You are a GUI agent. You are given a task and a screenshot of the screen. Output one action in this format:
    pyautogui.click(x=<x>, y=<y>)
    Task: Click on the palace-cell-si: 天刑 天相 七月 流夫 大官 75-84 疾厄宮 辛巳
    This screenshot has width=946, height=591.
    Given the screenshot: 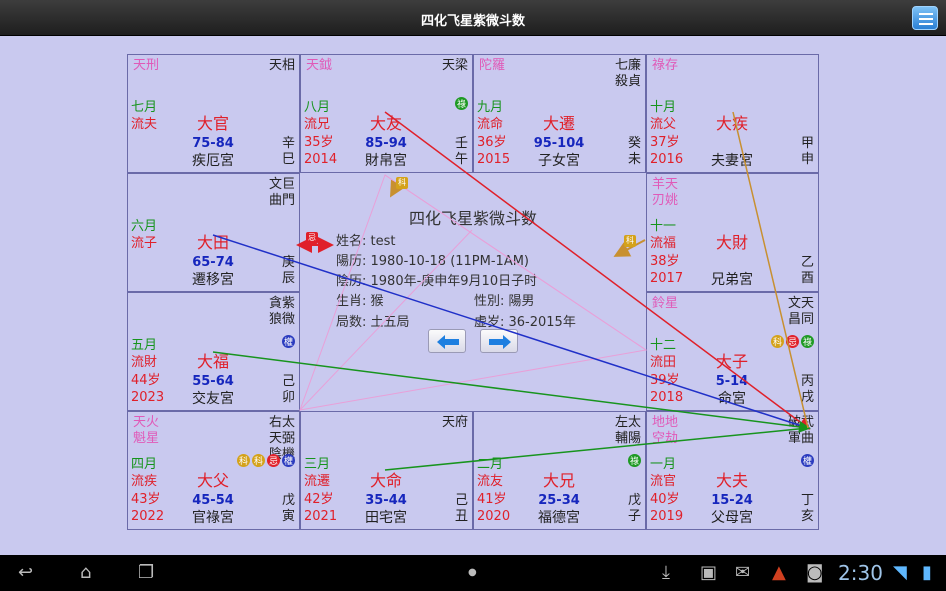 What is the action you would take?
    pyautogui.click(x=213, y=113)
    